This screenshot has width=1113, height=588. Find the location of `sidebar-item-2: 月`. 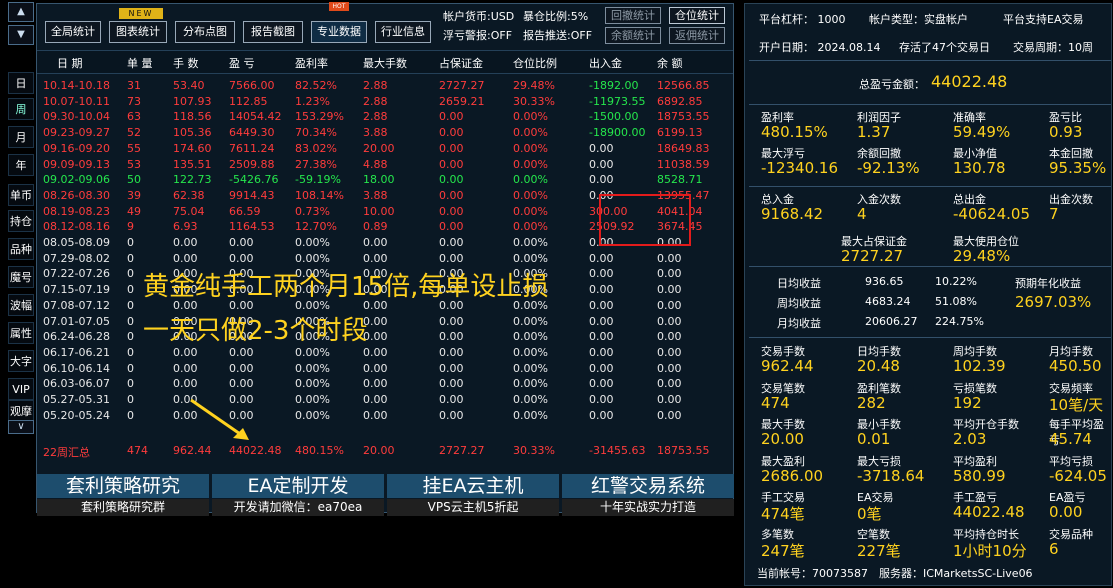

sidebar-item-2: 月 is located at coordinates (21, 137).